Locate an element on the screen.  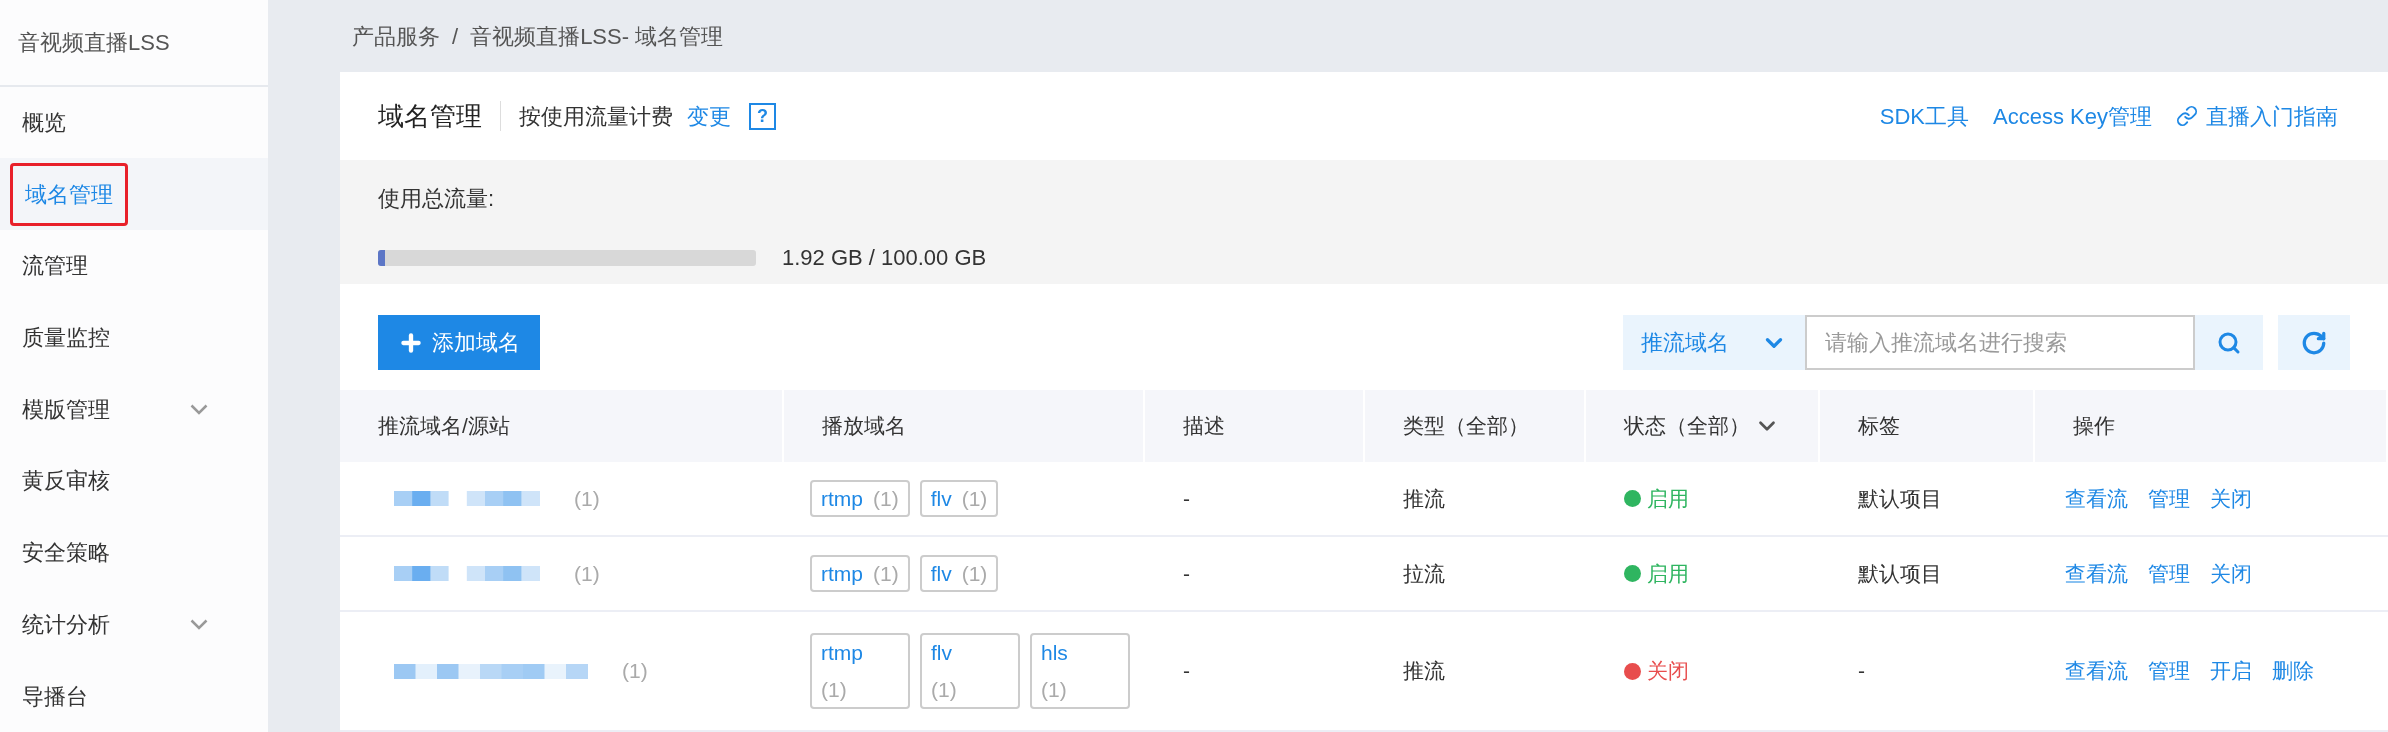
header-link: Access Key管理 is located at coordinates (2072, 116).